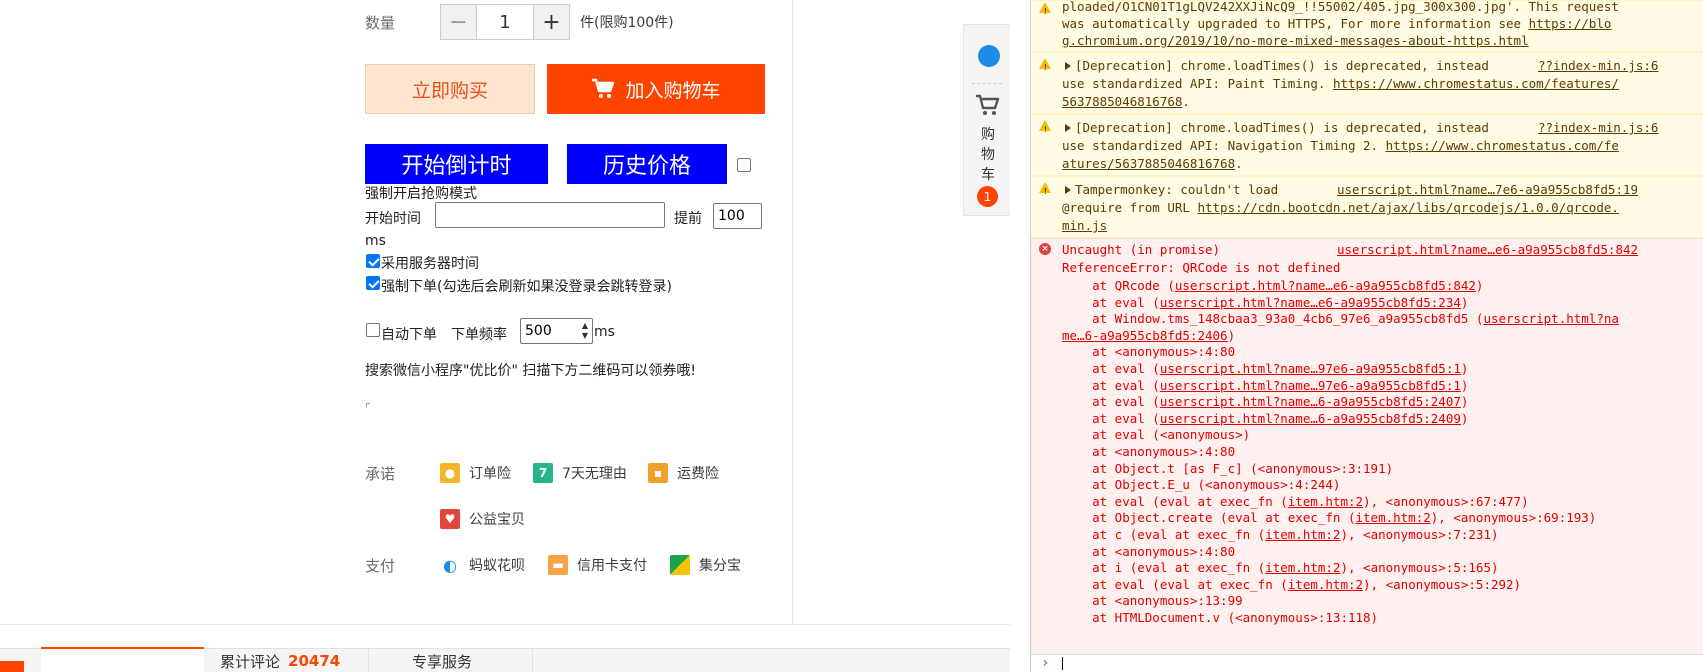 The width and height of the screenshot is (1703, 672). Describe the element at coordinates (989, 56) in the screenshot. I see `chat-icon` at that location.